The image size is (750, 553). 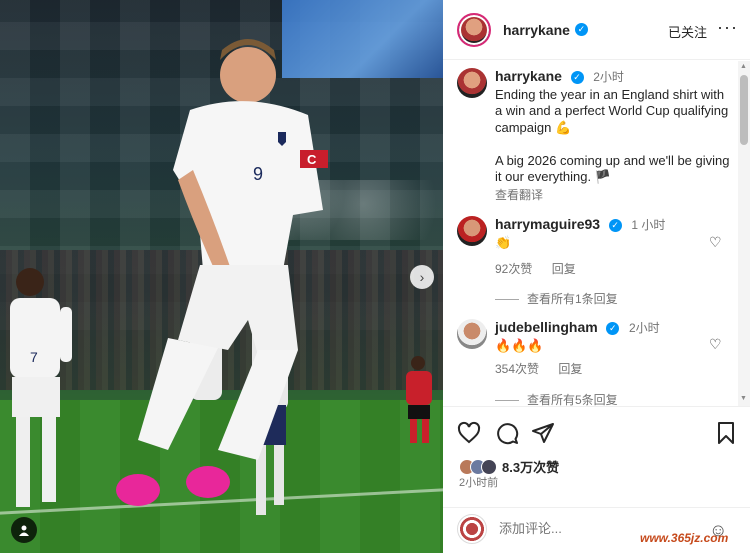 I want to click on bookmark-icon, so click(x=726, y=433).